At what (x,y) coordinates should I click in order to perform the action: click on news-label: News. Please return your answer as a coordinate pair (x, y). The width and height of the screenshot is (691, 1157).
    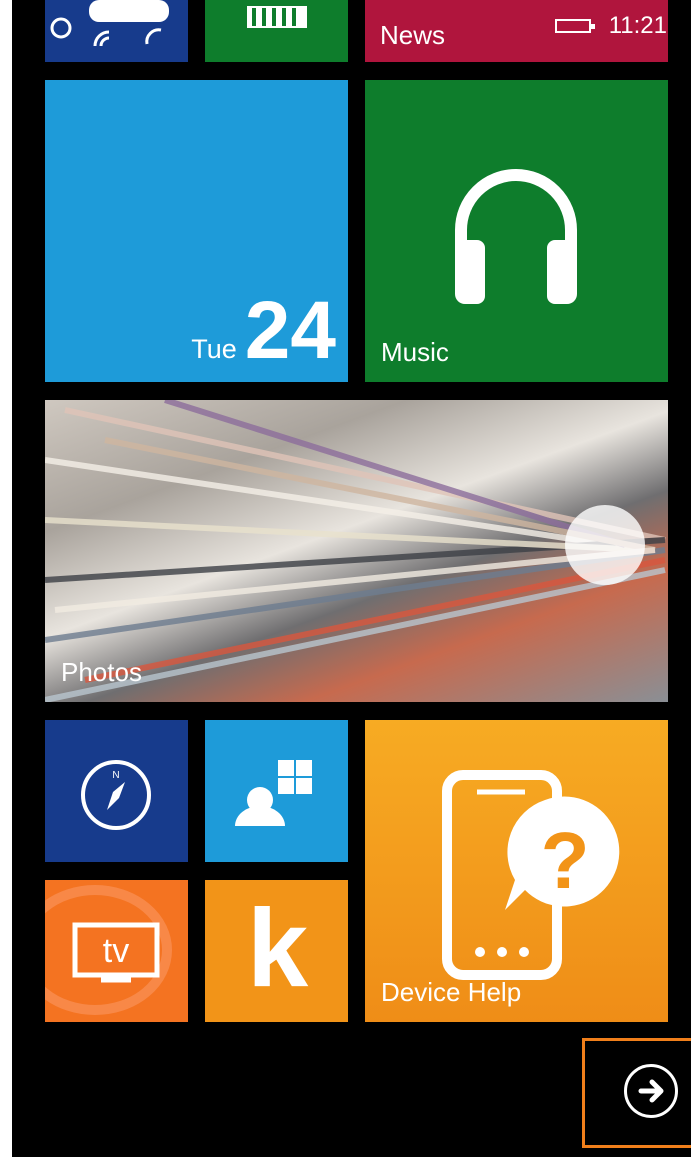
    Looking at the image, I should click on (413, 35).